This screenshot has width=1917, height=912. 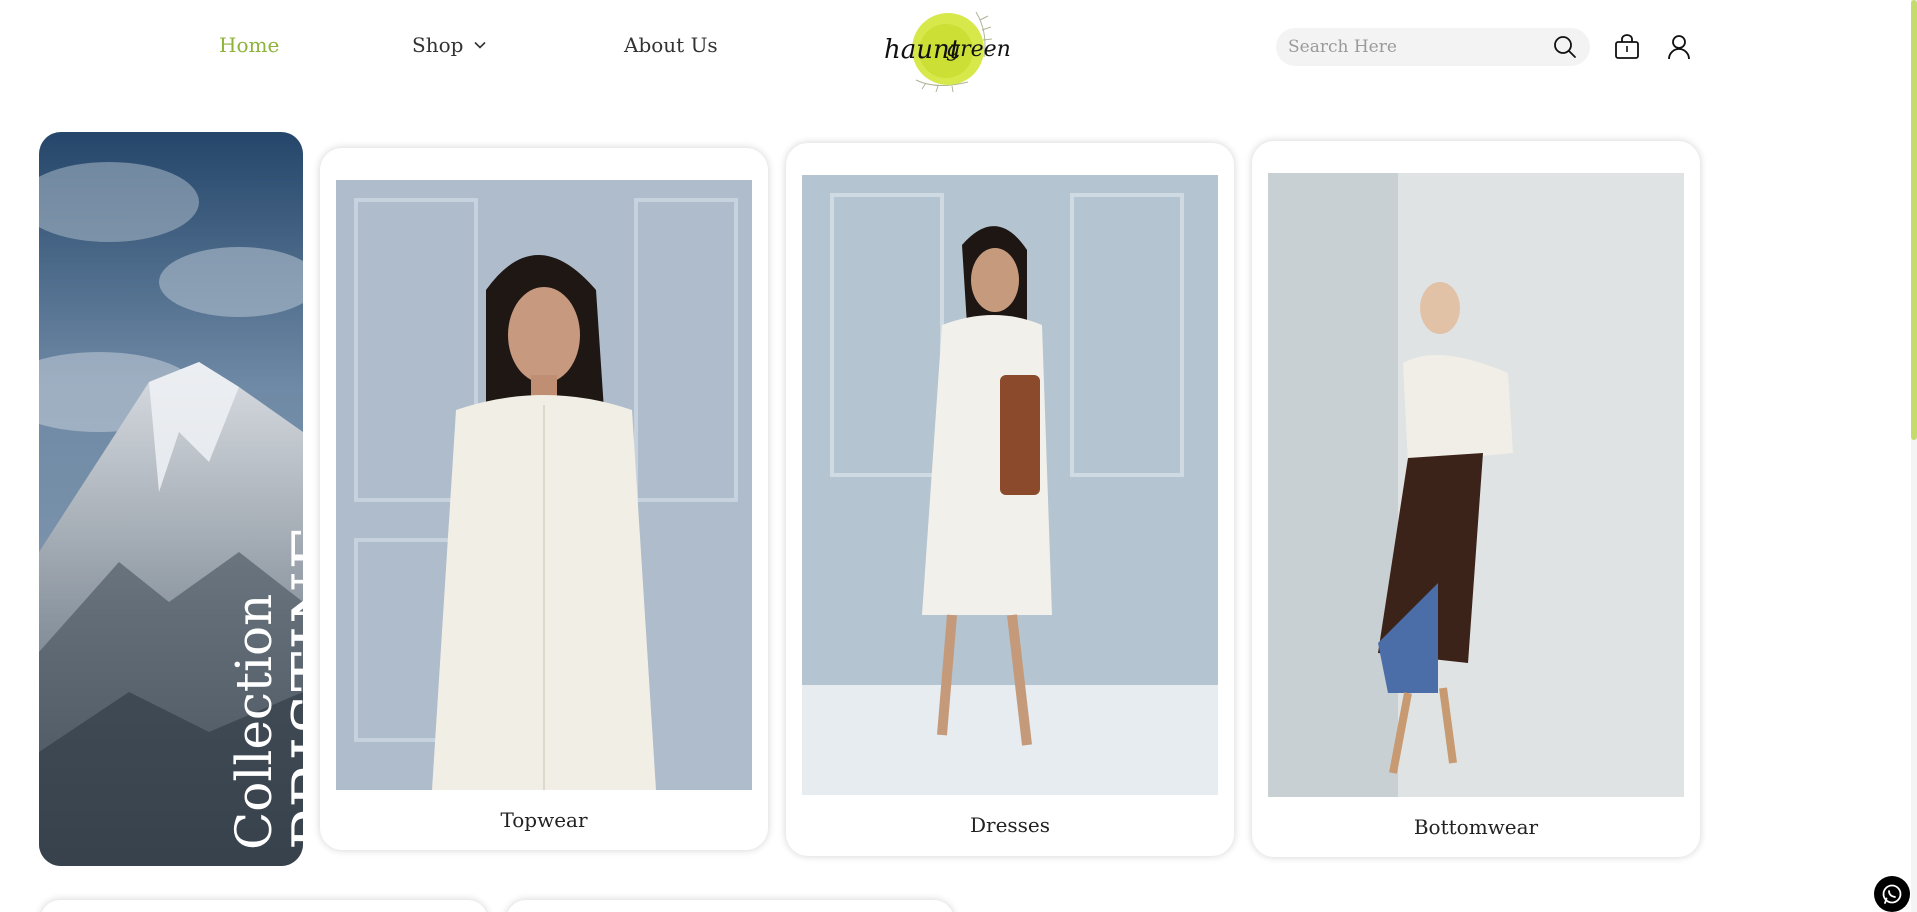 I want to click on banner-title: Collection PRISTINE, so click(x=264, y=686).